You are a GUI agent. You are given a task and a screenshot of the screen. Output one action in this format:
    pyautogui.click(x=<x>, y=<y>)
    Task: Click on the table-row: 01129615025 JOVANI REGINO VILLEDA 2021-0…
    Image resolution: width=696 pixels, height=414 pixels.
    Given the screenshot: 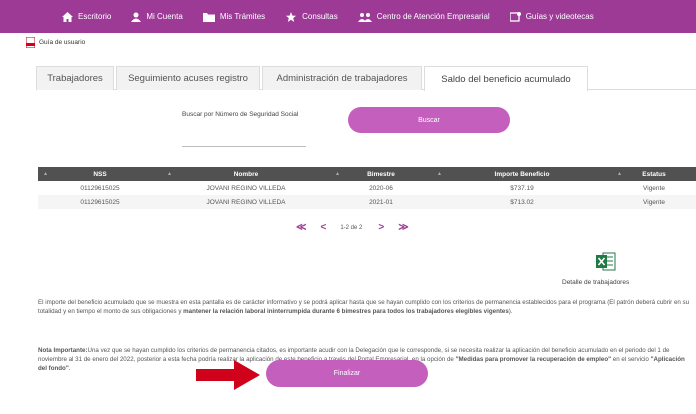 What is the action you would take?
    pyautogui.click(x=367, y=202)
    